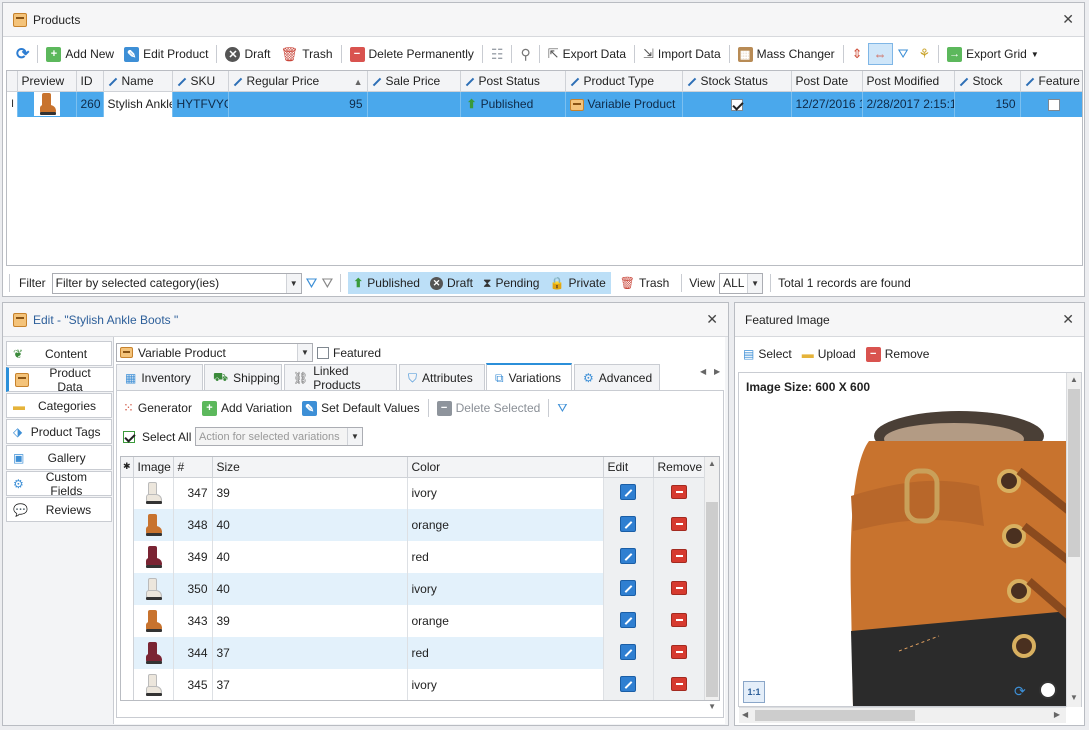 The height and width of the screenshot is (730, 1089). I want to click on scroll-right-icon: ▶, so click(1057, 714).